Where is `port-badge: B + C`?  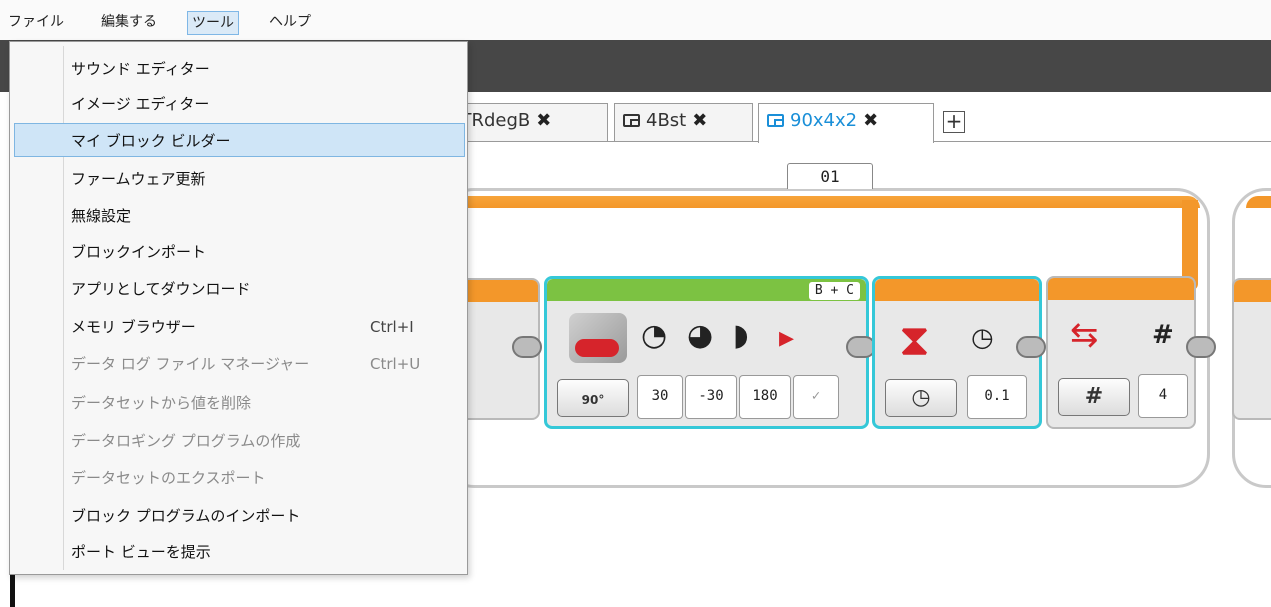 port-badge: B + C is located at coordinates (834, 291).